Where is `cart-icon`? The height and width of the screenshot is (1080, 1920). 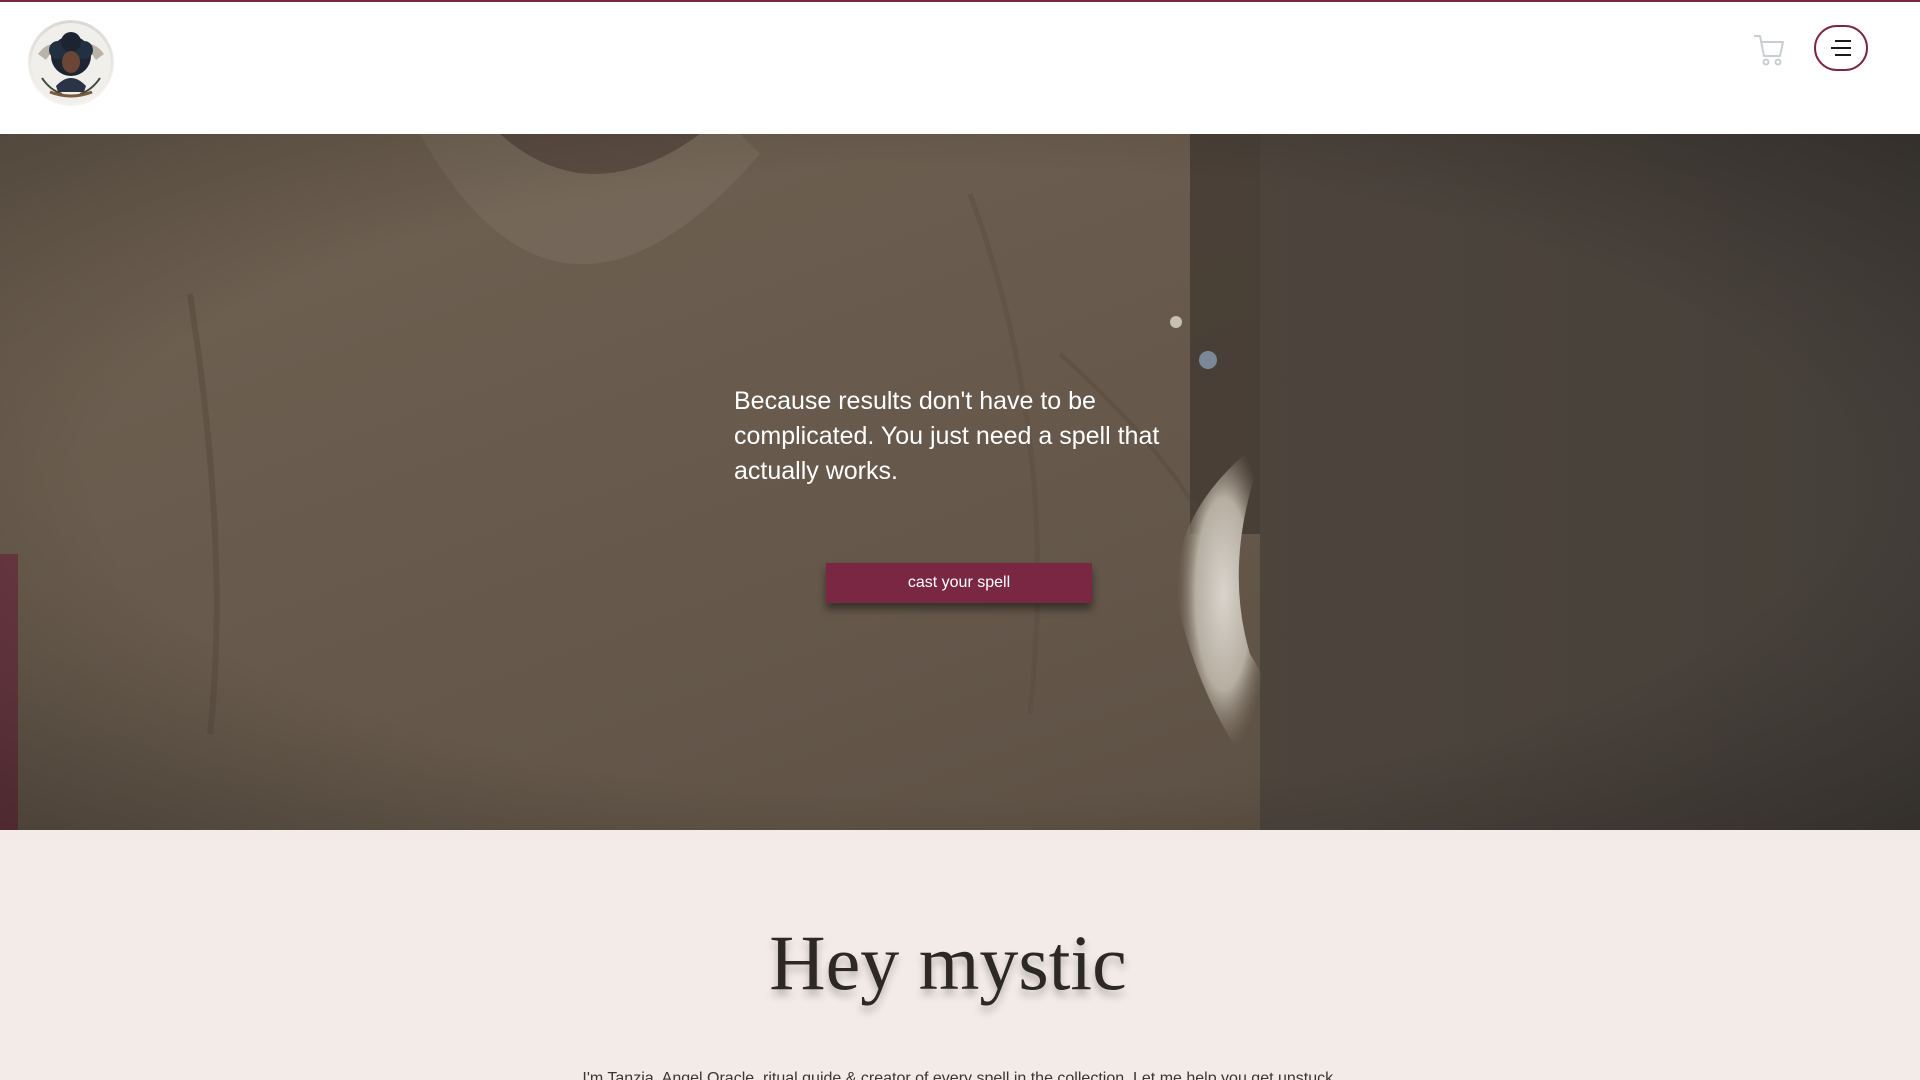
cart-icon is located at coordinates (1769, 50).